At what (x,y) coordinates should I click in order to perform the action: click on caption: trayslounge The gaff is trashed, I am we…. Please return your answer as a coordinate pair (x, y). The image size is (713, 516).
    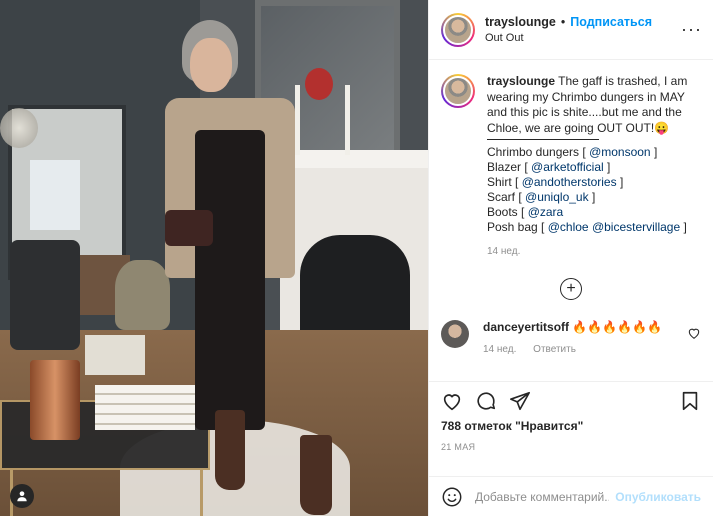
    Looking at the image, I should click on (571, 167).